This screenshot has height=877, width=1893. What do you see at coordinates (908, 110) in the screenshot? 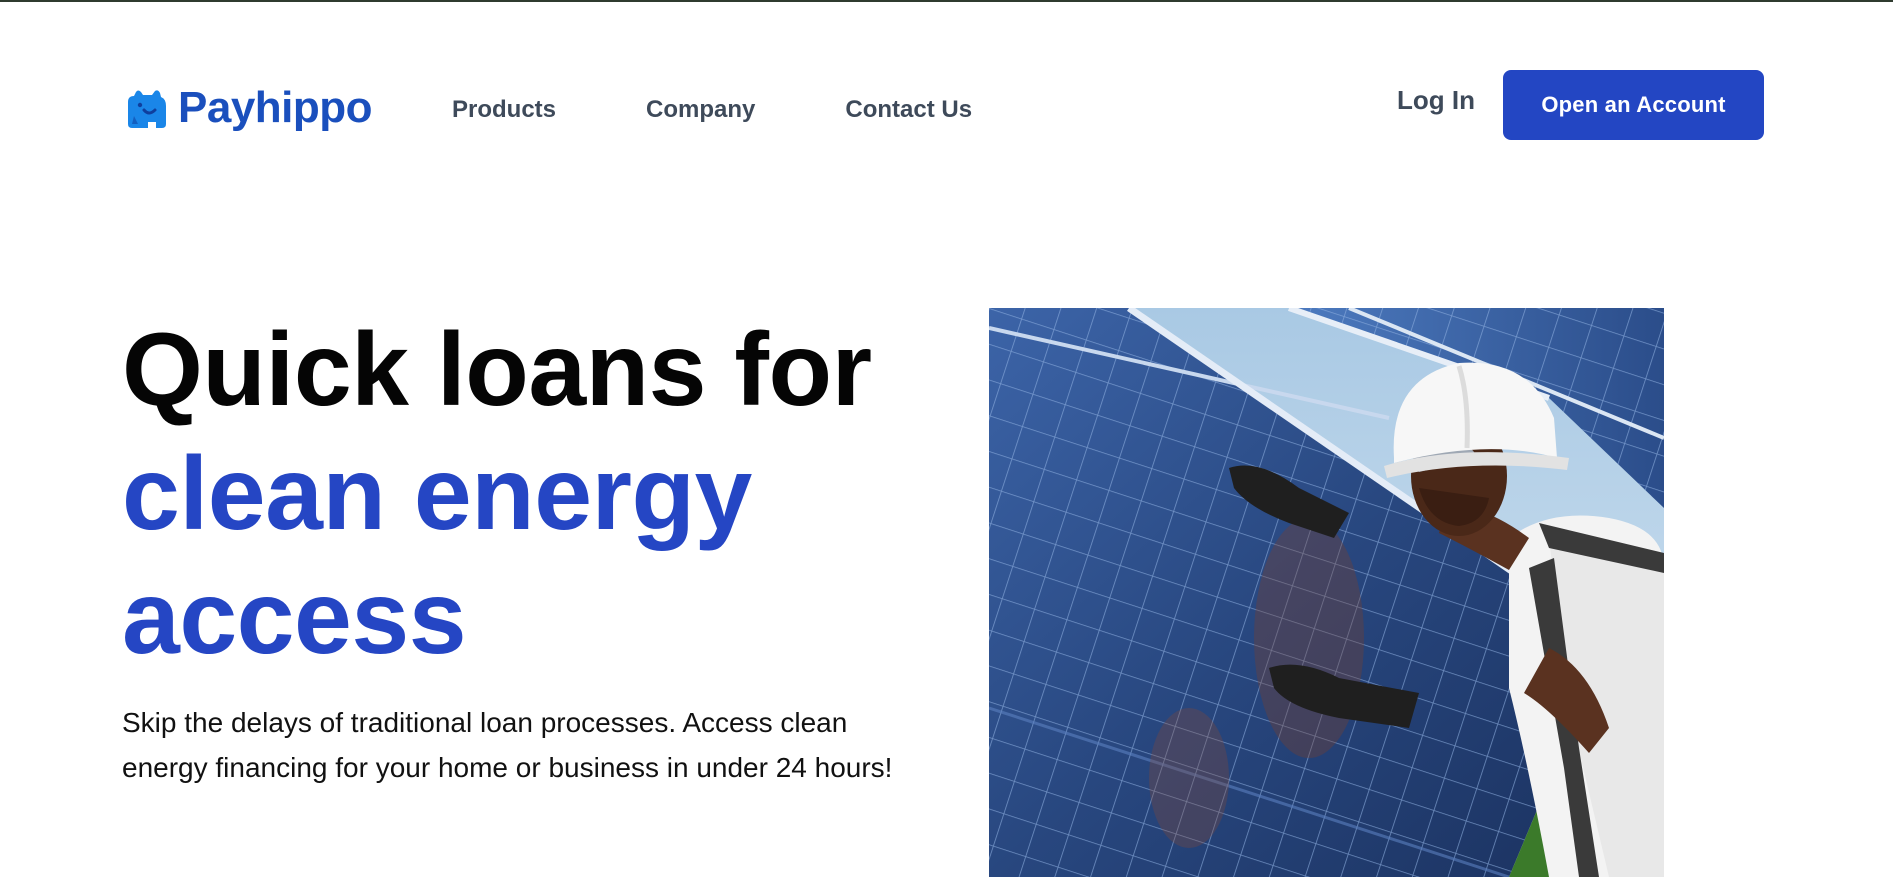
I see `nav-item-contact-us: Contact Us` at bounding box center [908, 110].